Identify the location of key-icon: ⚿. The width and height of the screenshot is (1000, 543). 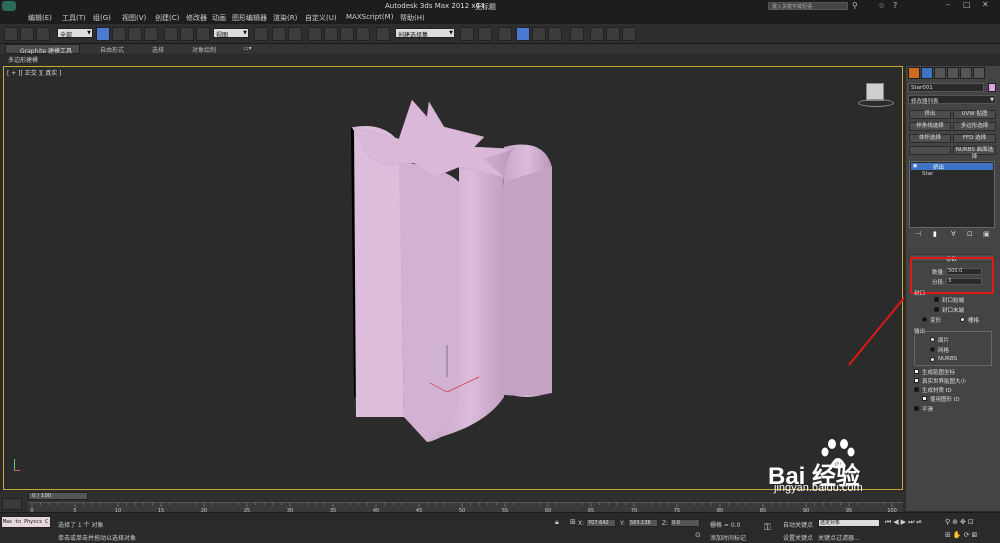
(767, 528).